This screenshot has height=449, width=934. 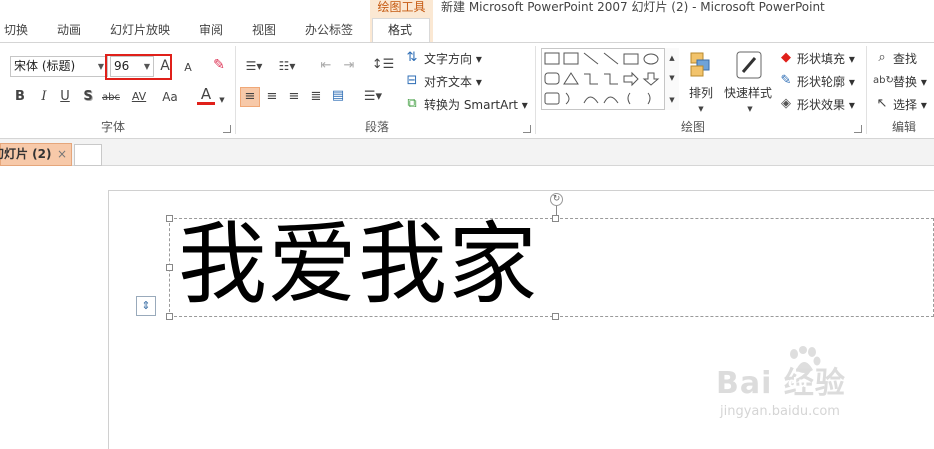 I want to click on convert-smartart-label: 转换为 SmartArt, so click(x=471, y=105).